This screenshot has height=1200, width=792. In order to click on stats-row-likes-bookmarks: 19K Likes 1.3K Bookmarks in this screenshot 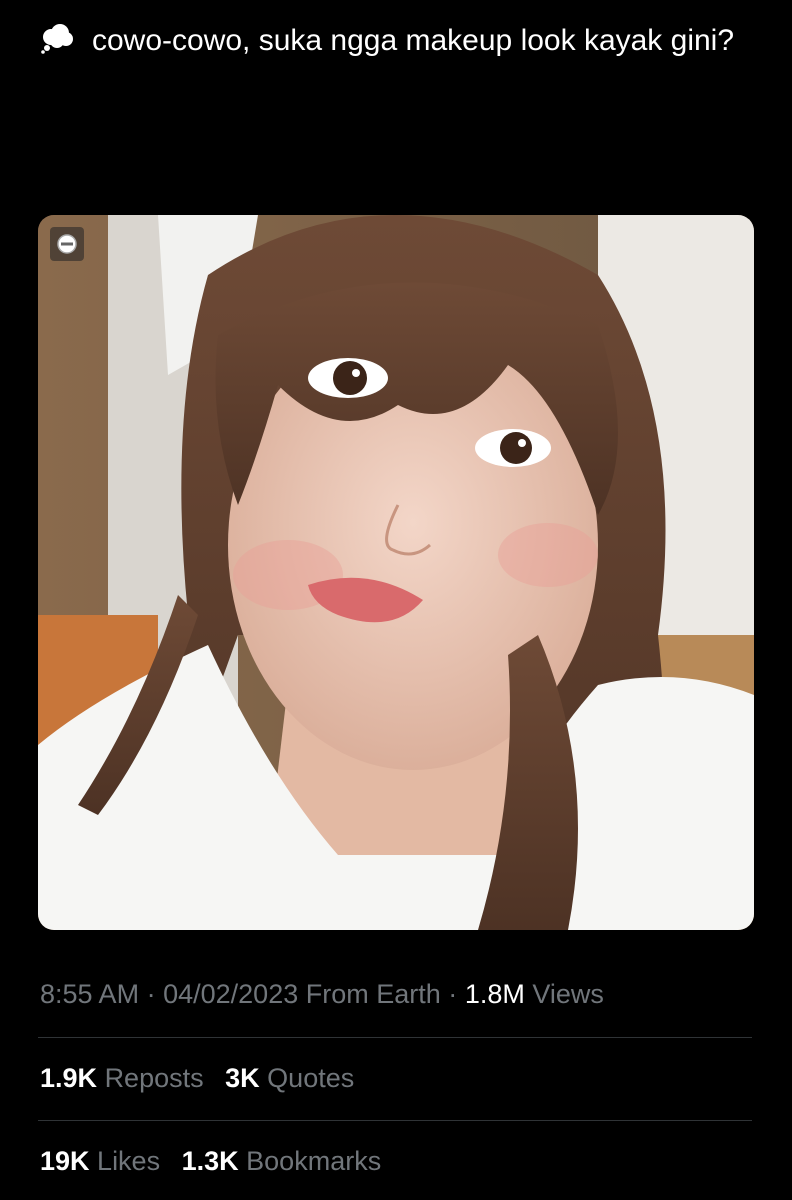, I will do `click(217, 1161)`.